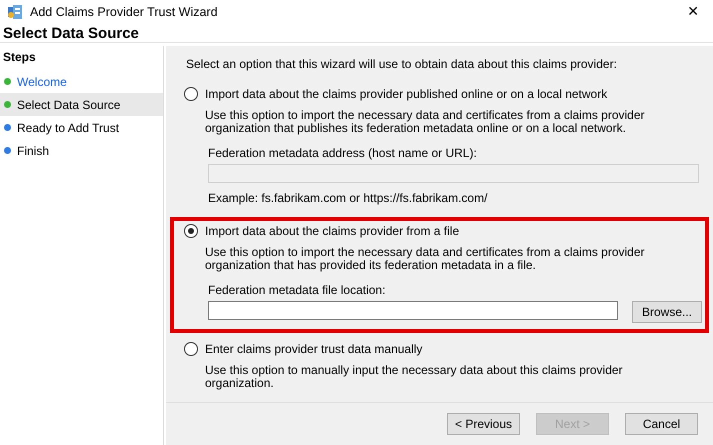 The height and width of the screenshot is (445, 713). Describe the element at coordinates (81, 81) in the screenshot. I see `step-item: Welcome` at that location.